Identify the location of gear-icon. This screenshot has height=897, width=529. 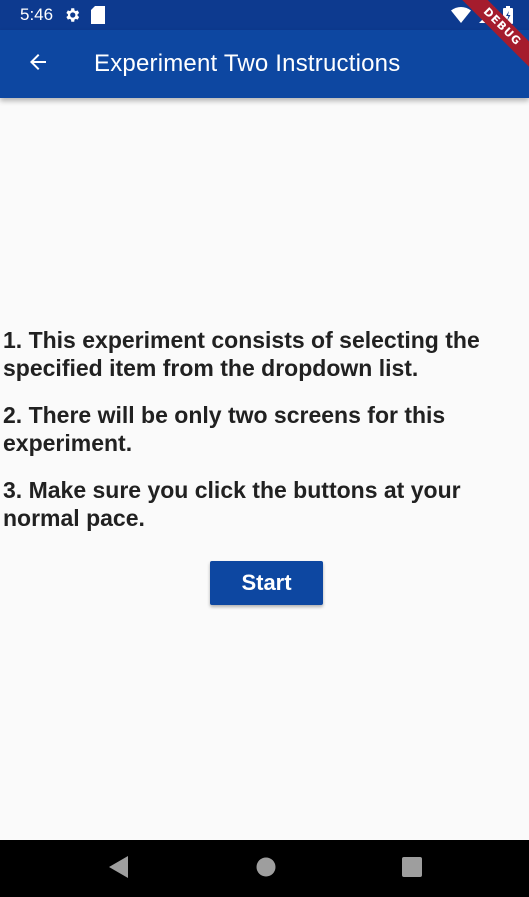
(72, 15).